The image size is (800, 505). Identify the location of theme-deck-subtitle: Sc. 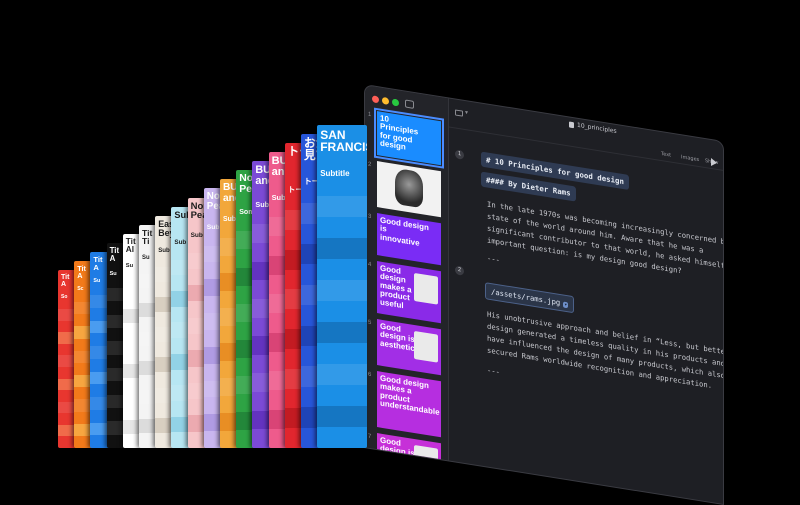
(80, 289).